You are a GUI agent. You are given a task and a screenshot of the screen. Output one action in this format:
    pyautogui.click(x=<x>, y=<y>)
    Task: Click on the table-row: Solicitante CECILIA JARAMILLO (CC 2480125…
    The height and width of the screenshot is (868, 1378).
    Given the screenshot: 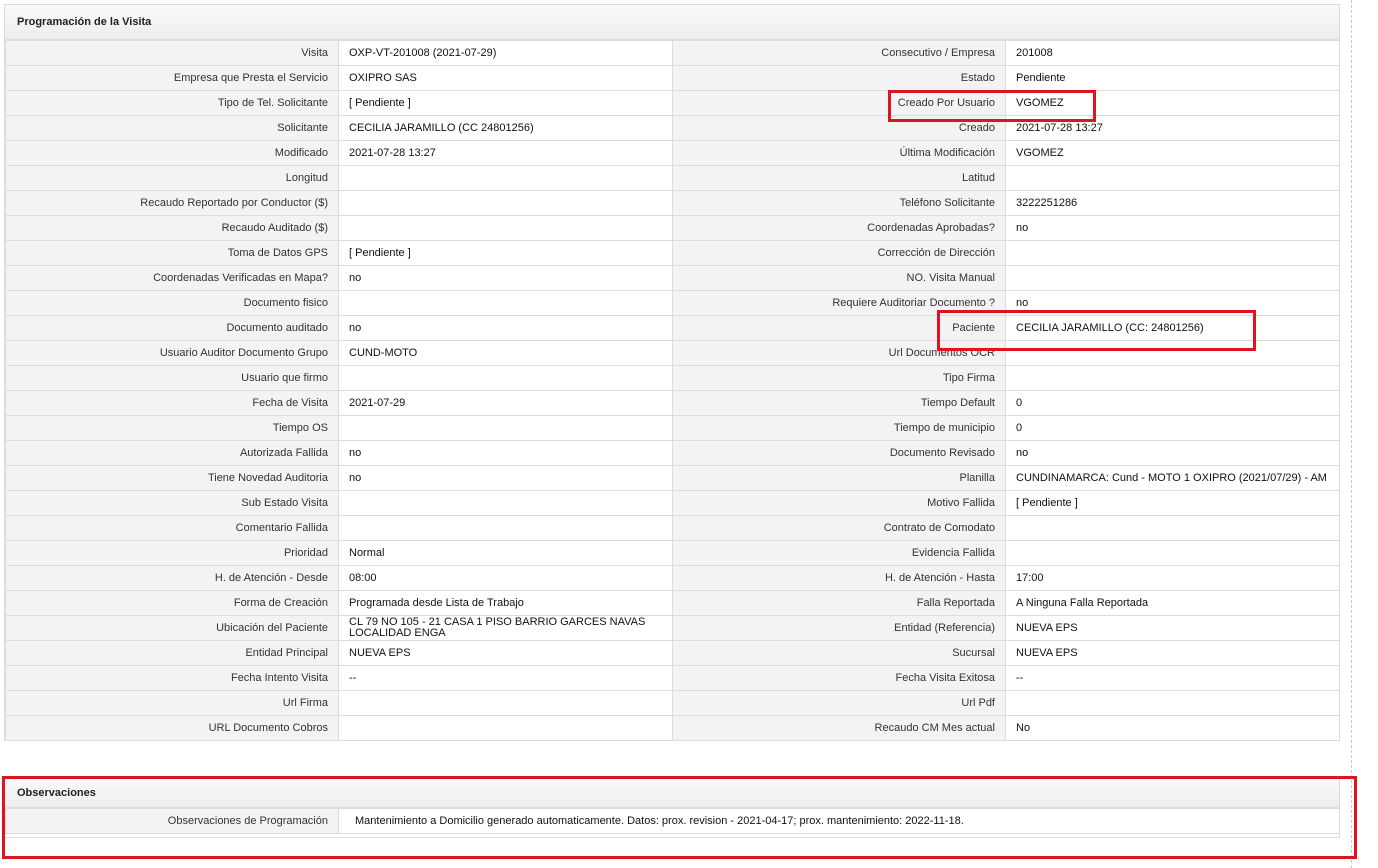 What is the action you would take?
    pyautogui.click(x=672, y=128)
    